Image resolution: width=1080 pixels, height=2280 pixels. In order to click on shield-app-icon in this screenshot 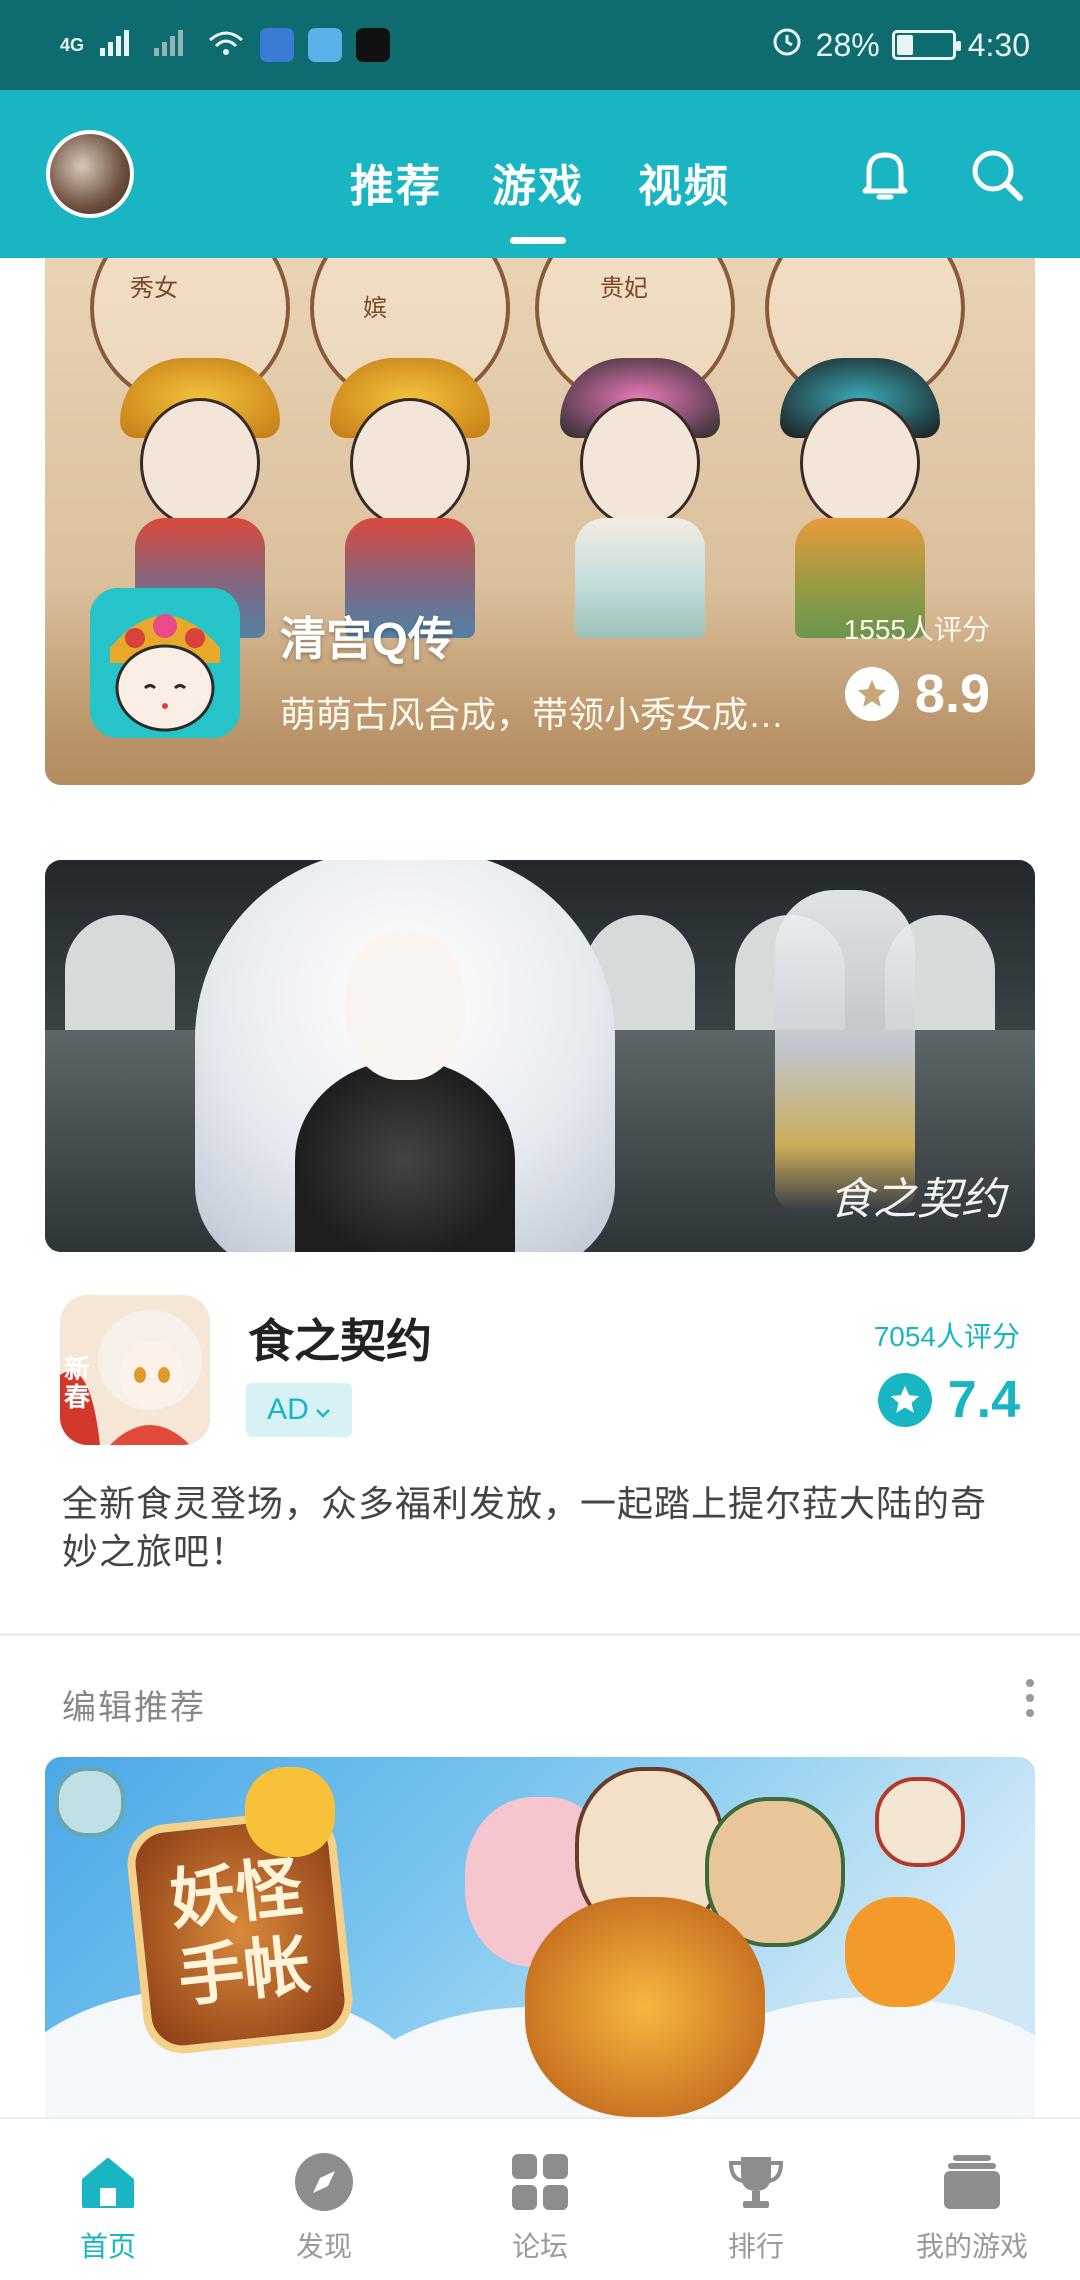, I will do `click(277, 45)`.